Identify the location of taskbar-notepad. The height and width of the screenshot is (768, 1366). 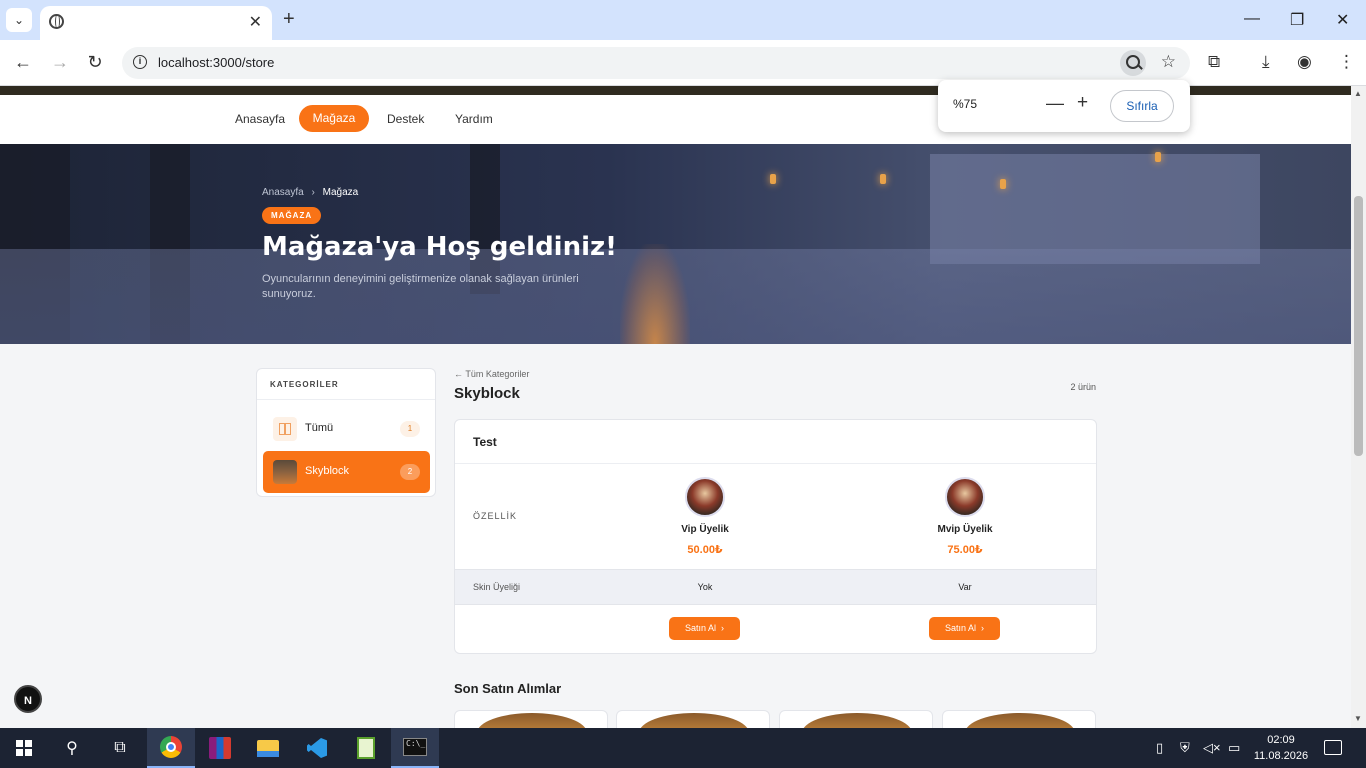
(366, 748).